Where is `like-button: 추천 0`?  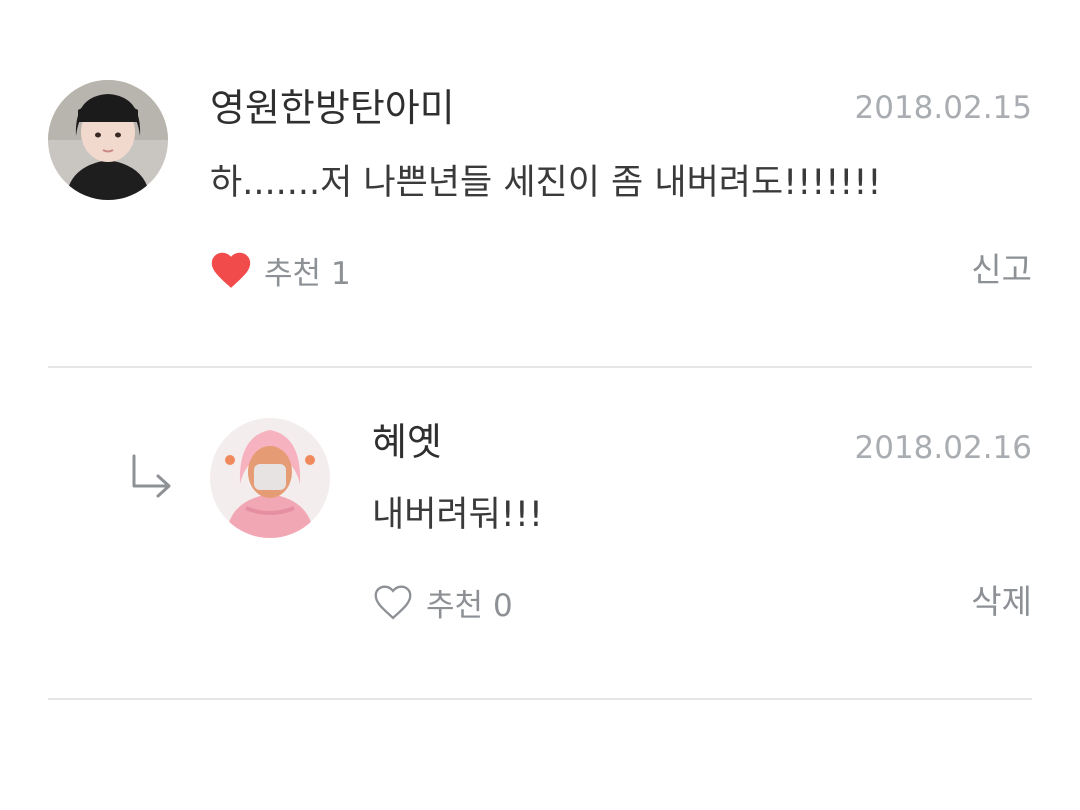
like-button: 추천 0 is located at coordinates (441, 602).